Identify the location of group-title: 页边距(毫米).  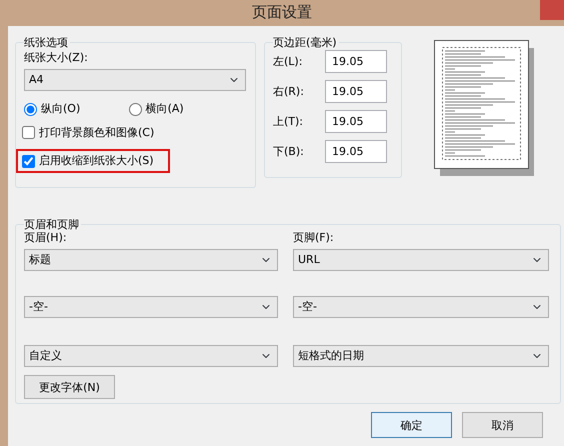
(305, 43).